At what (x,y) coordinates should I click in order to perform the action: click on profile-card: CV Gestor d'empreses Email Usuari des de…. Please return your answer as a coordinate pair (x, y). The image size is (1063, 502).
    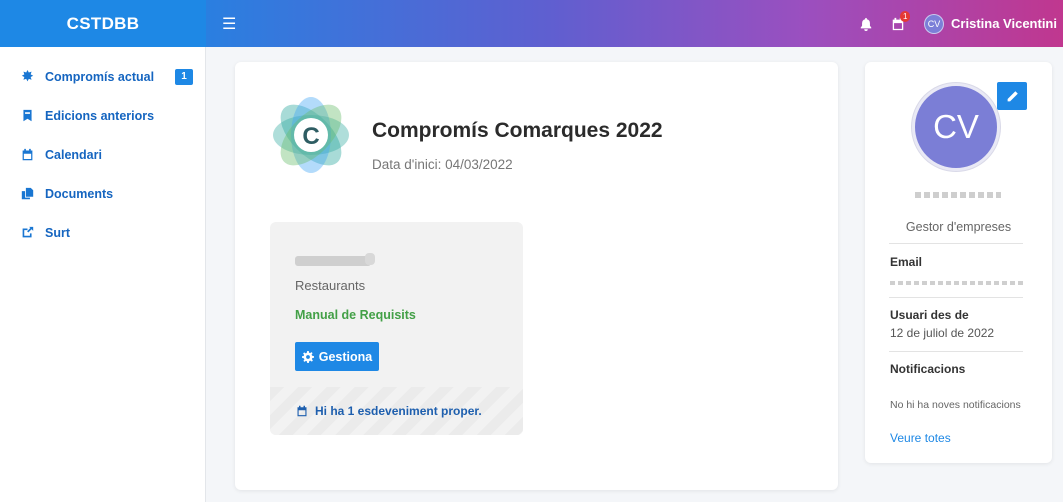
    Looking at the image, I should click on (958, 262).